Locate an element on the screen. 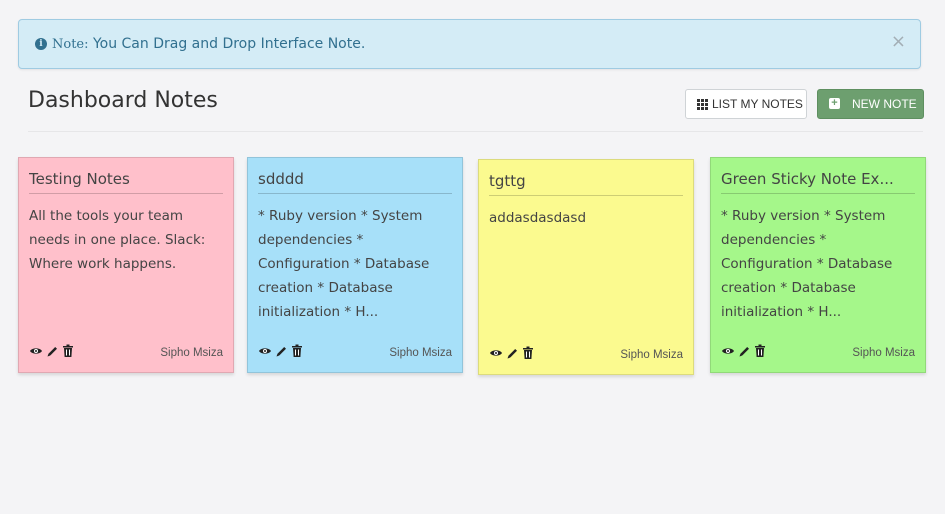 The height and width of the screenshot is (514, 945). plus-square-icon: + is located at coordinates (834, 103).